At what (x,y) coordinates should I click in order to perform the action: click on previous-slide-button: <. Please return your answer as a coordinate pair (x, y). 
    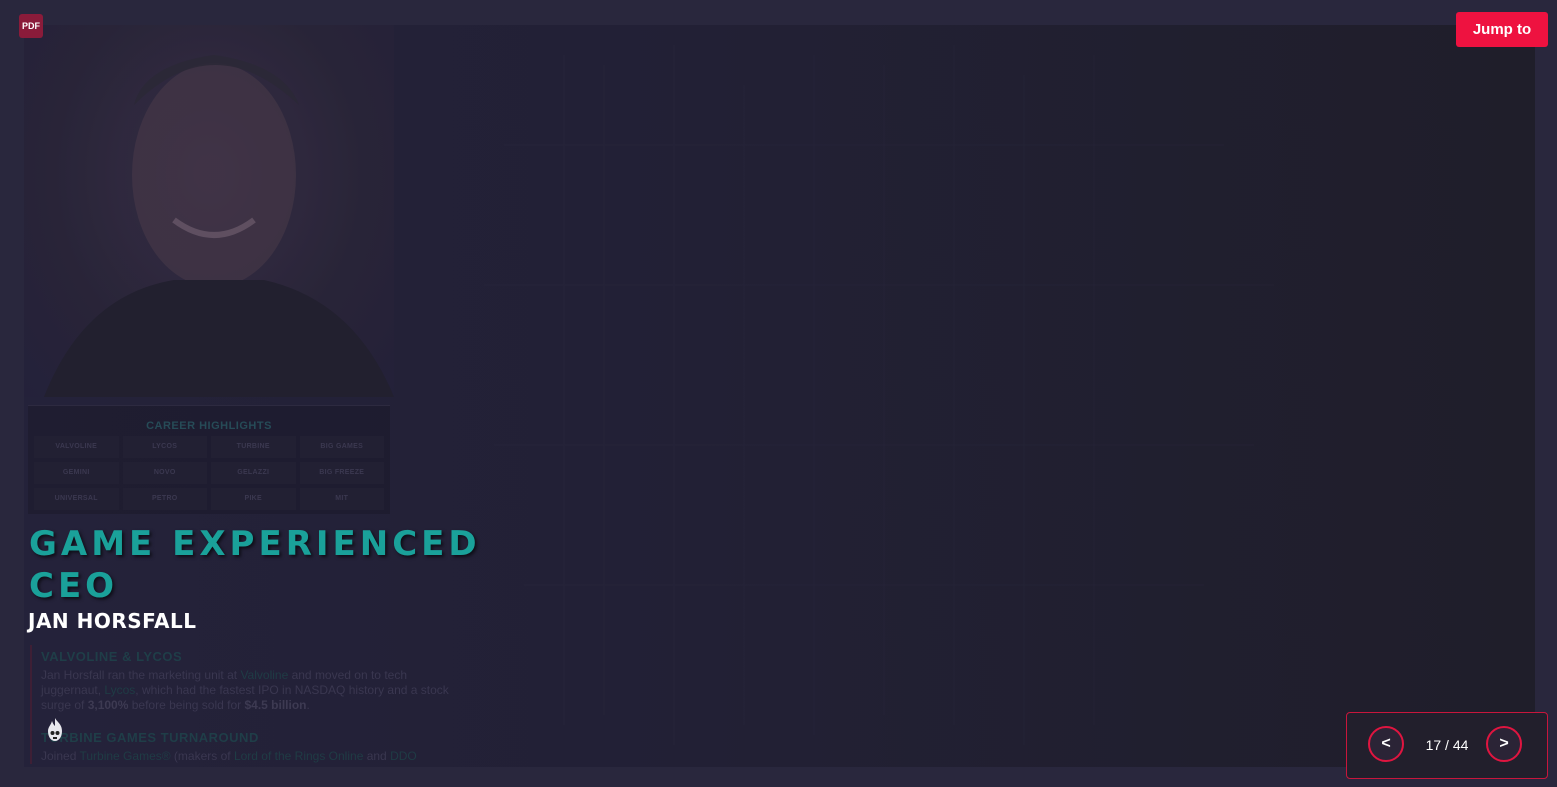
    Looking at the image, I should click on (1386, 744).